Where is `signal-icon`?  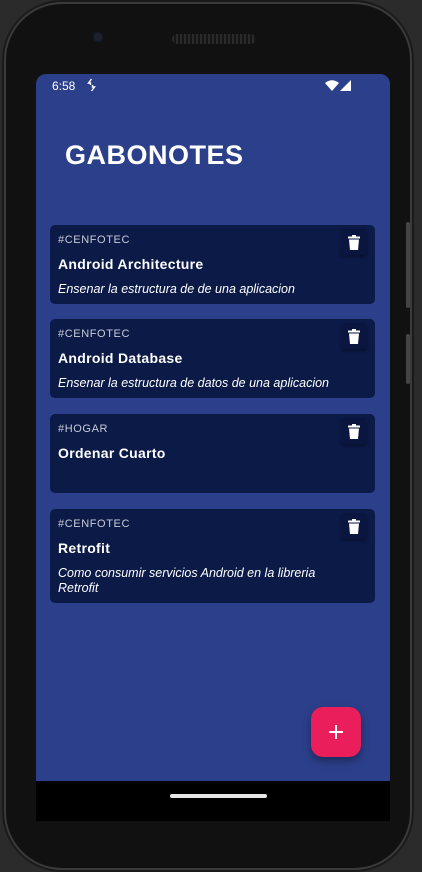 signal-icon is located at coordinates (345, 85).